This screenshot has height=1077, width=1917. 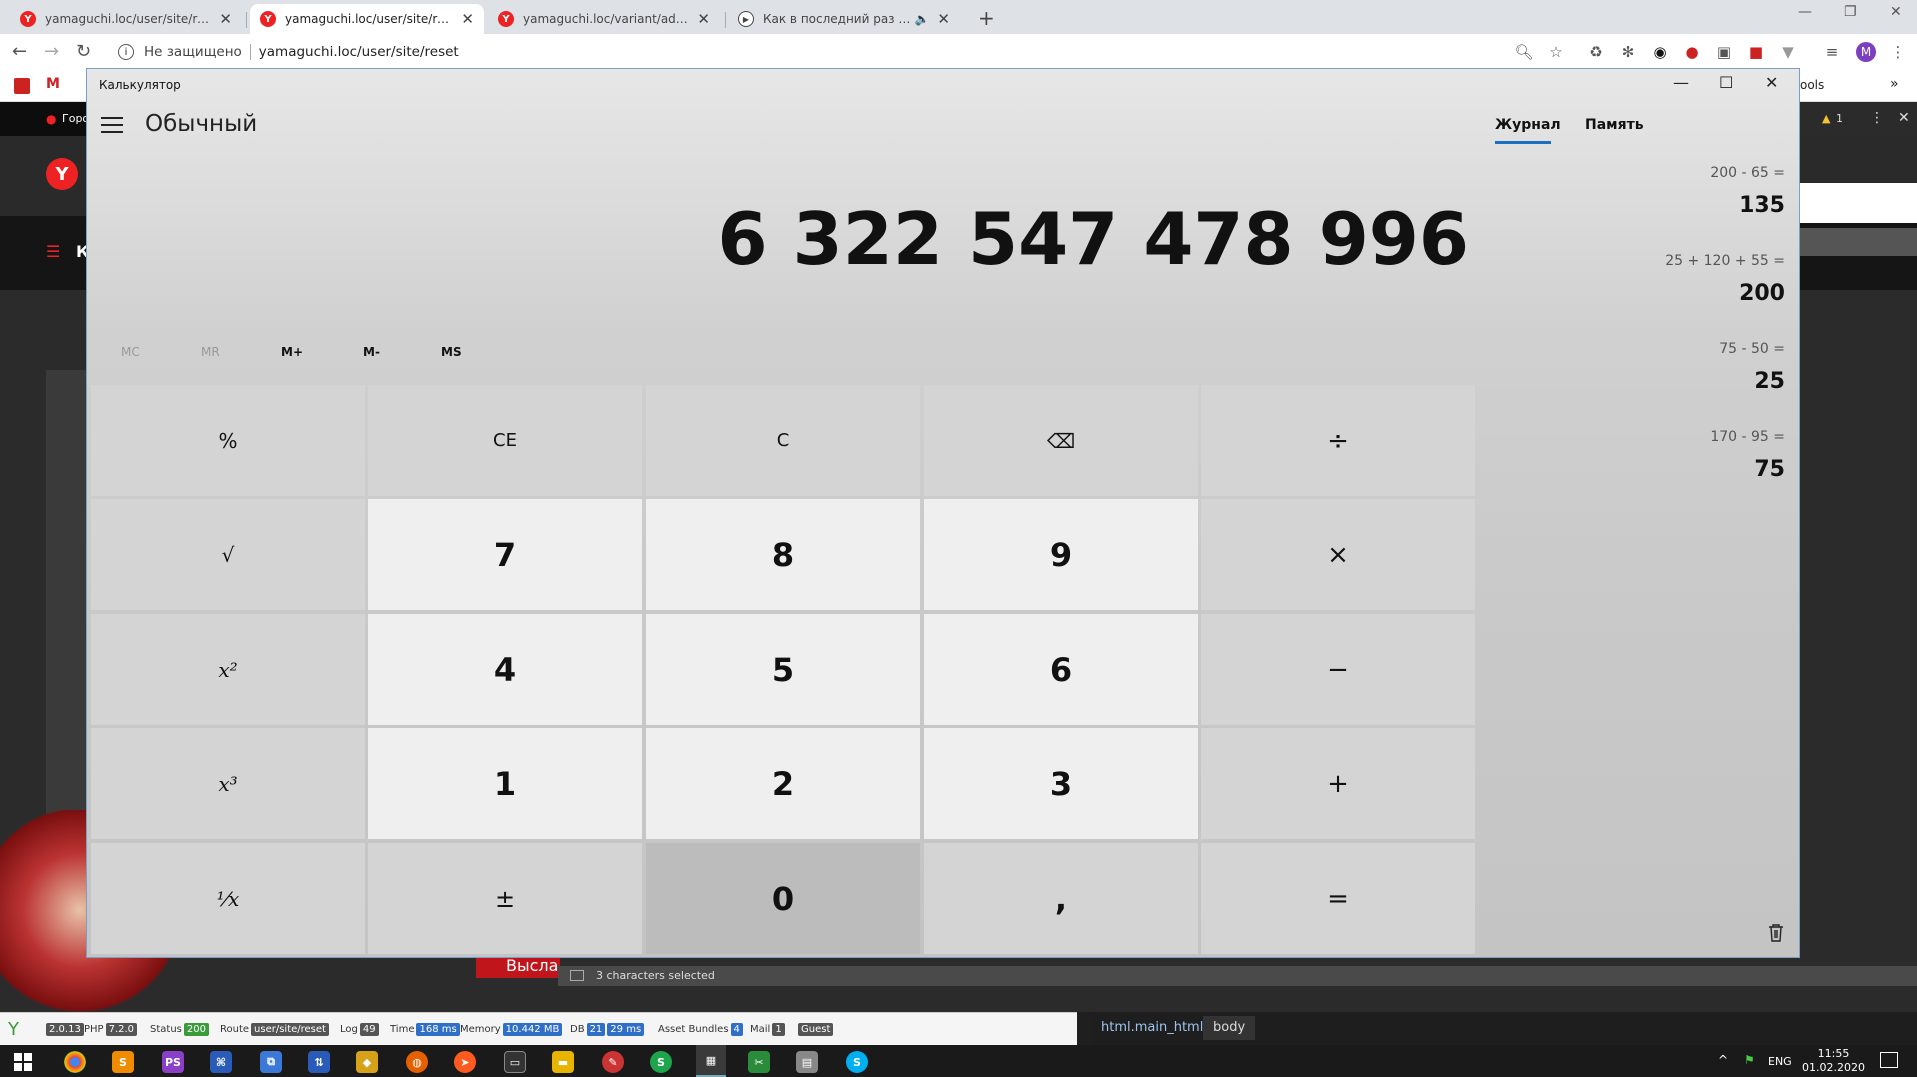 I want to click on digit-6-button: 6, so click(x=1061, y=669).